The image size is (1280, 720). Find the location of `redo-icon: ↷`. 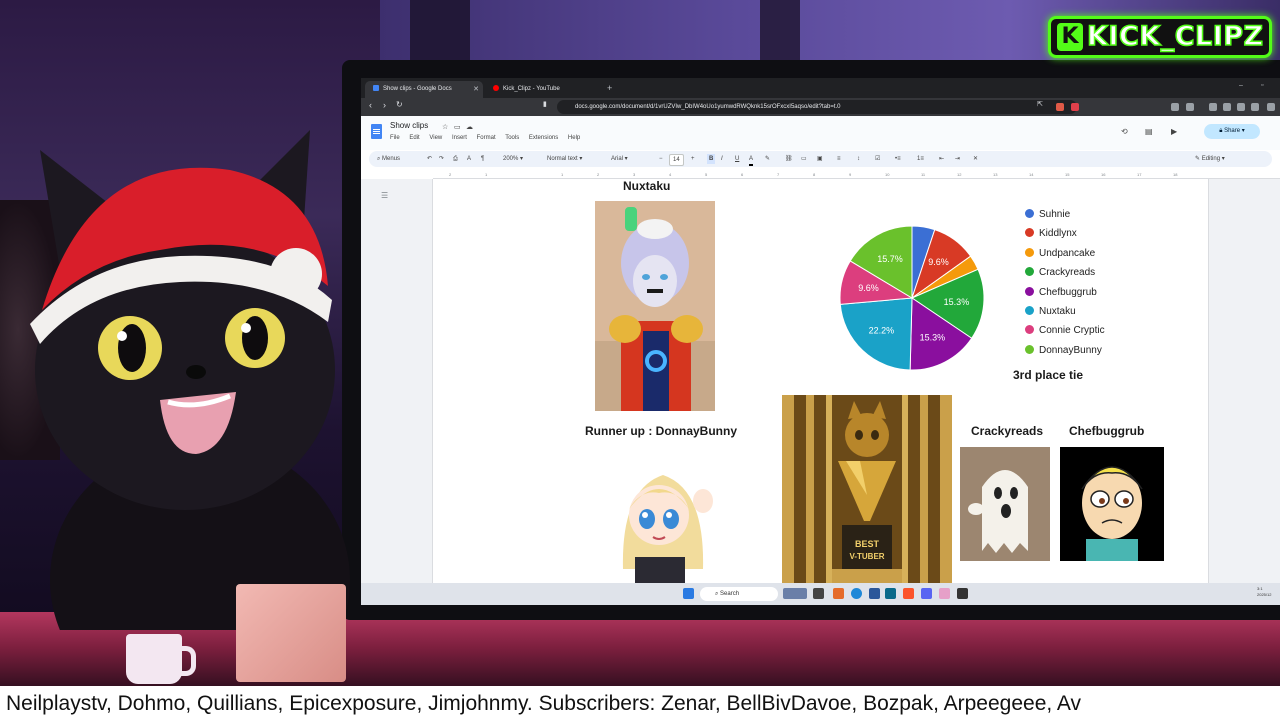

redo-icon: ↷ is located at coordinates (441, 159).